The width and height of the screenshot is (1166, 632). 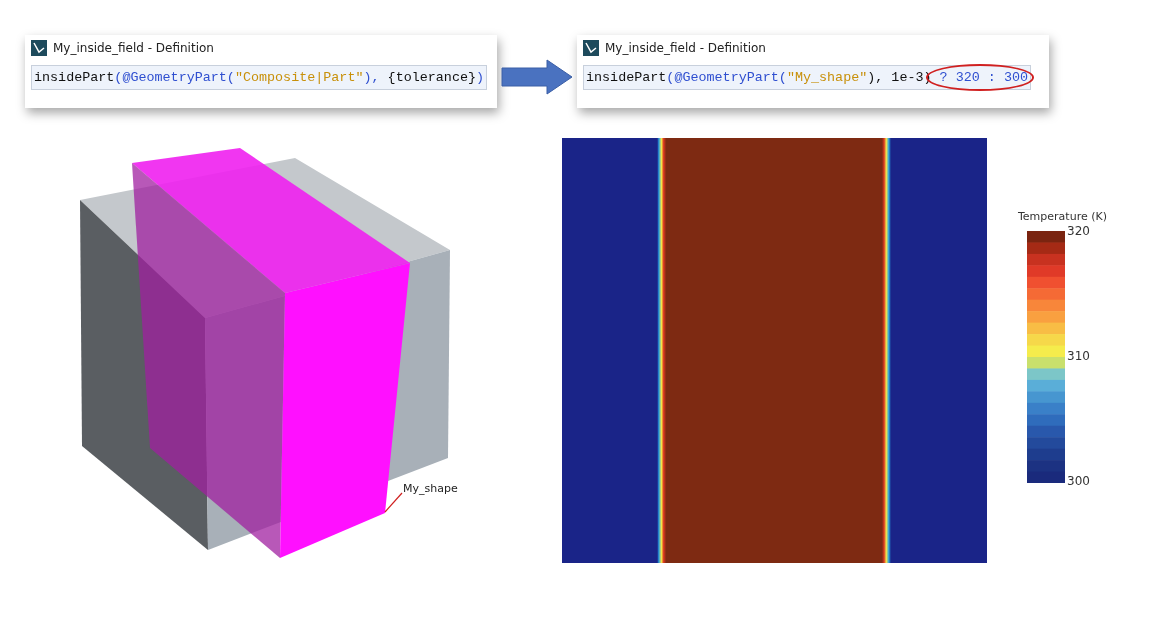 What do you see at coordinates (430, 488) in the screenshot?
I see `shape-label: My_shape` at bounding box center [430, 488].